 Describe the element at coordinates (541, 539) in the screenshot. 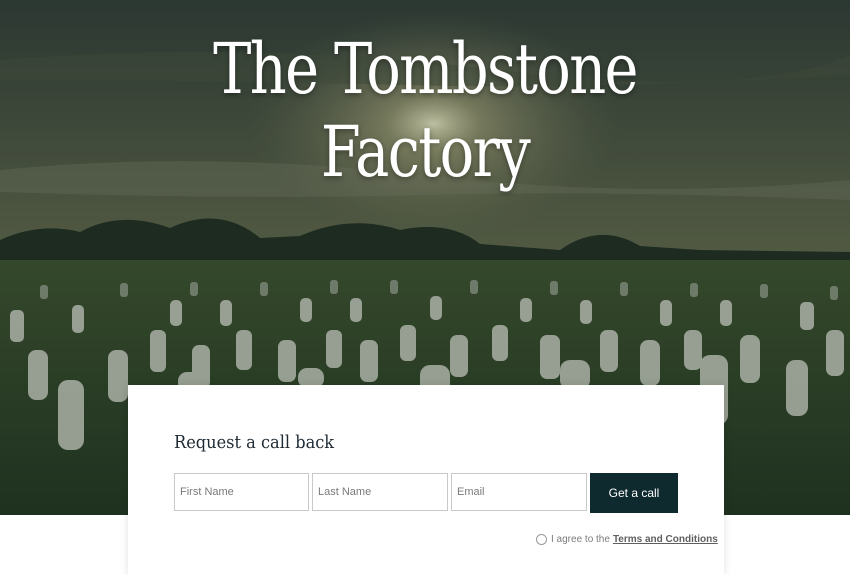

I see `agree-radio` at that location.